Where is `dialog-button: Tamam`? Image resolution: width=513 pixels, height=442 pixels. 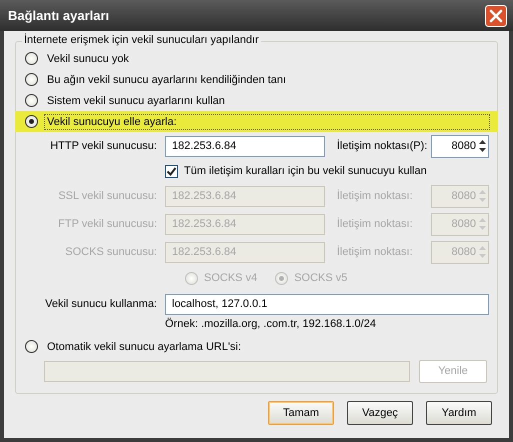 dialog-button: Tamam is located at coordinates (301, 413).